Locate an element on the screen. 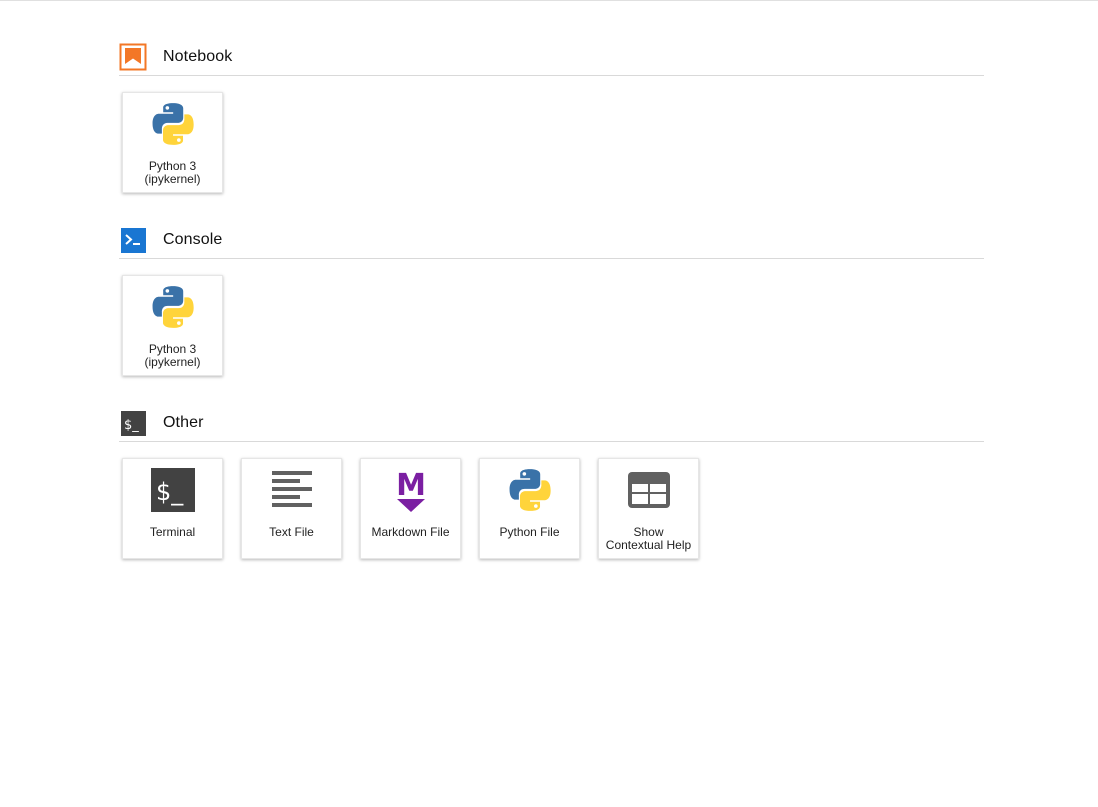 The height and width of the screenshot is (807, 1098). card-label-line1: Text File is located at coordinates (291, 532).